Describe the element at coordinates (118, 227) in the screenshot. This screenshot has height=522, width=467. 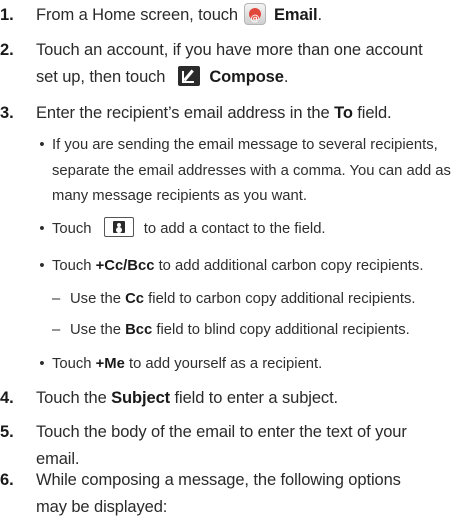
I see `contact-picker-icon` at that location.